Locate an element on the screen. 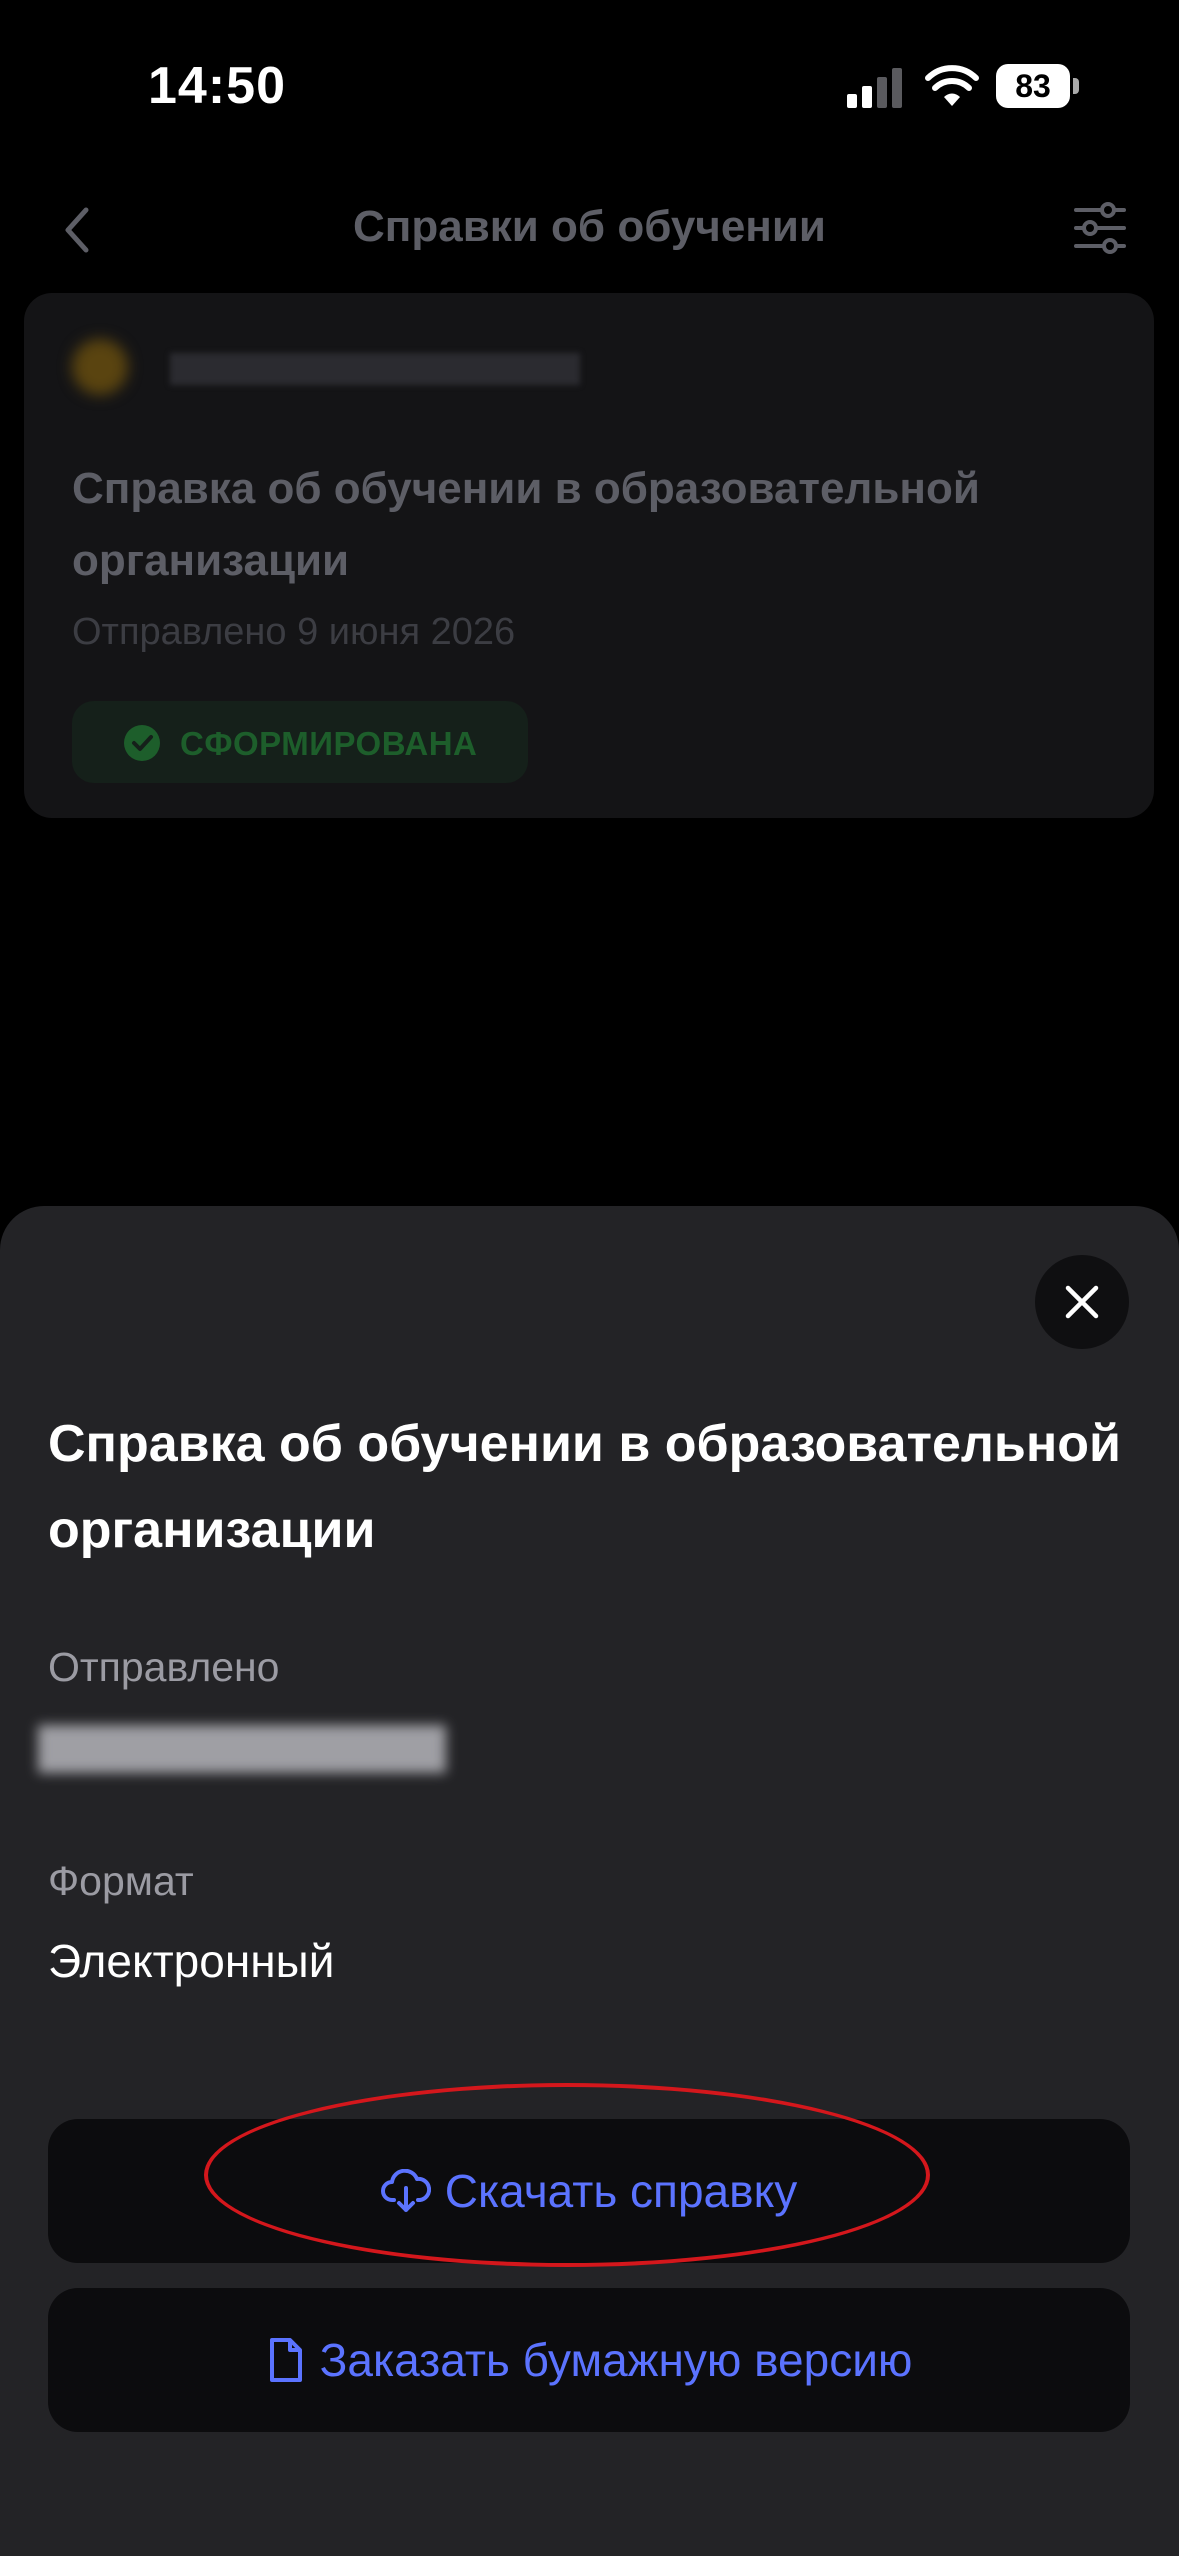  close-button is located at coordinates (1082, 1302).